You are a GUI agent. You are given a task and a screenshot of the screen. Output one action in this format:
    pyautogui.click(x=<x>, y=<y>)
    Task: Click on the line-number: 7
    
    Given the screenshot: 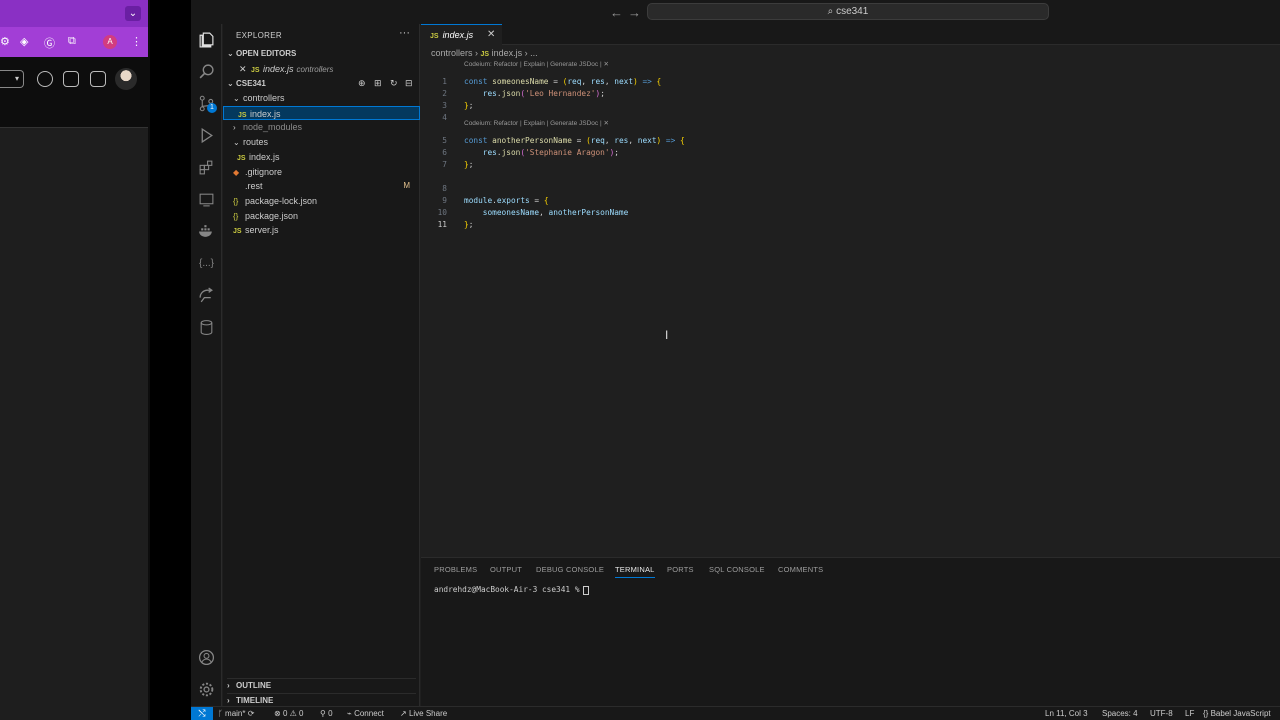 What is the action you would take?
    pyautogui.click(x=444, y=164)
    